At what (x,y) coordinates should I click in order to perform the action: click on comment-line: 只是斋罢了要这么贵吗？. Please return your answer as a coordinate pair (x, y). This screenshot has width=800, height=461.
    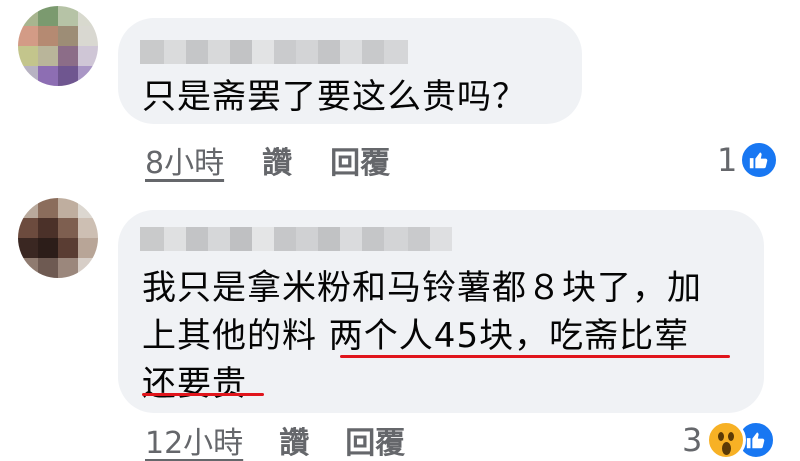
    Looking at the image, I should click on (334, 97).